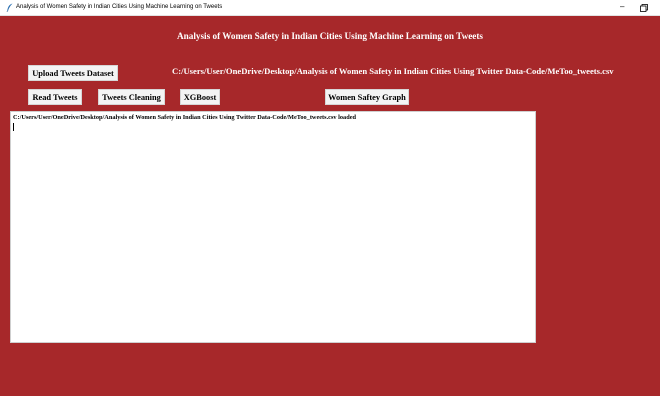  Describe the element at coordinates (73, 73) in the screenshot. I see `upload-dataset-button: Upload Tweets Dataset` at that location.